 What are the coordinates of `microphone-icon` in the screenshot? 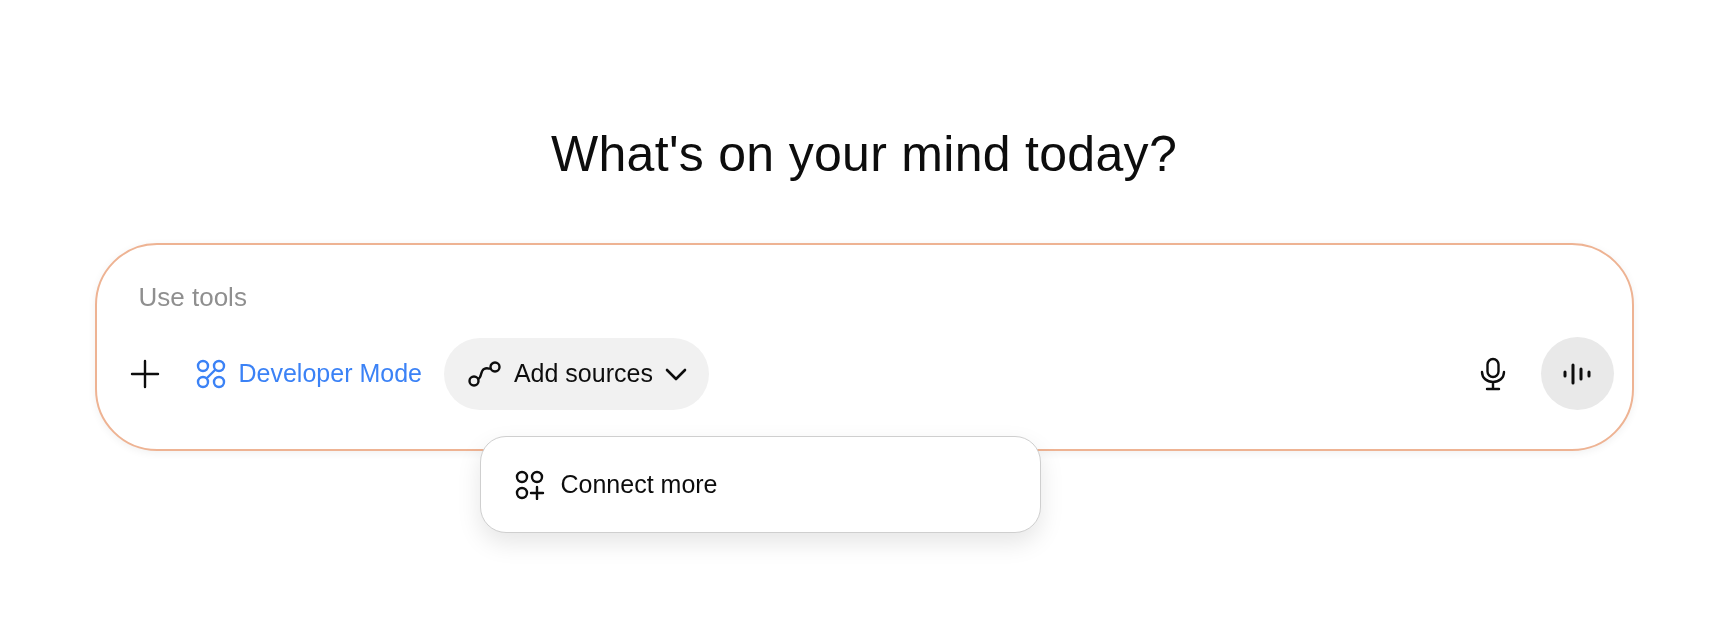 It's located at (1492, 373).